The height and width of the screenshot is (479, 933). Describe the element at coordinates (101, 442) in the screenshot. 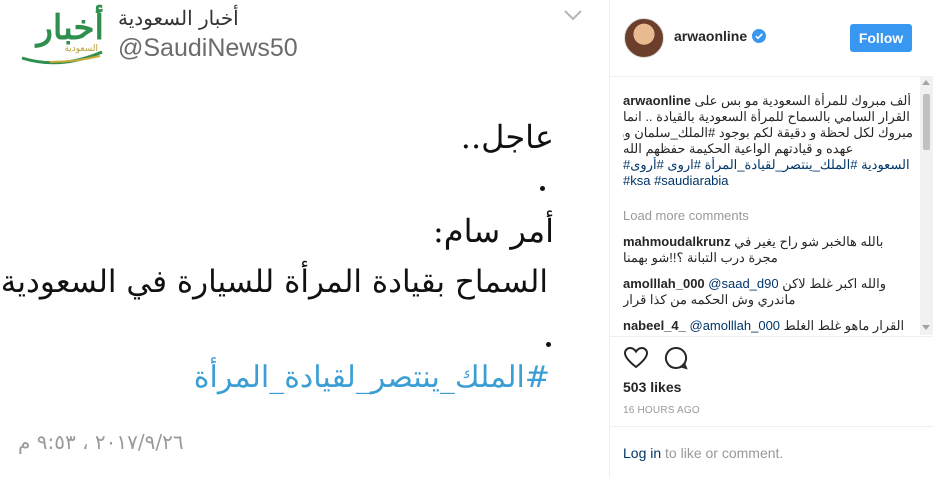

I see `tweet-date: ٢٠١٧/٩/٢٦ ، ٩:٥٣ م` at that location.